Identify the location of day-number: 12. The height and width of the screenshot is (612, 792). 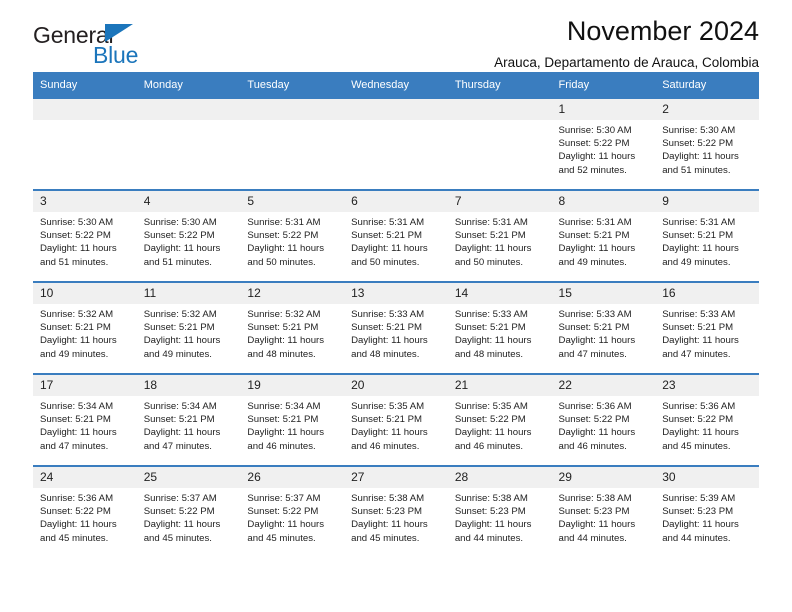
(292, 293).